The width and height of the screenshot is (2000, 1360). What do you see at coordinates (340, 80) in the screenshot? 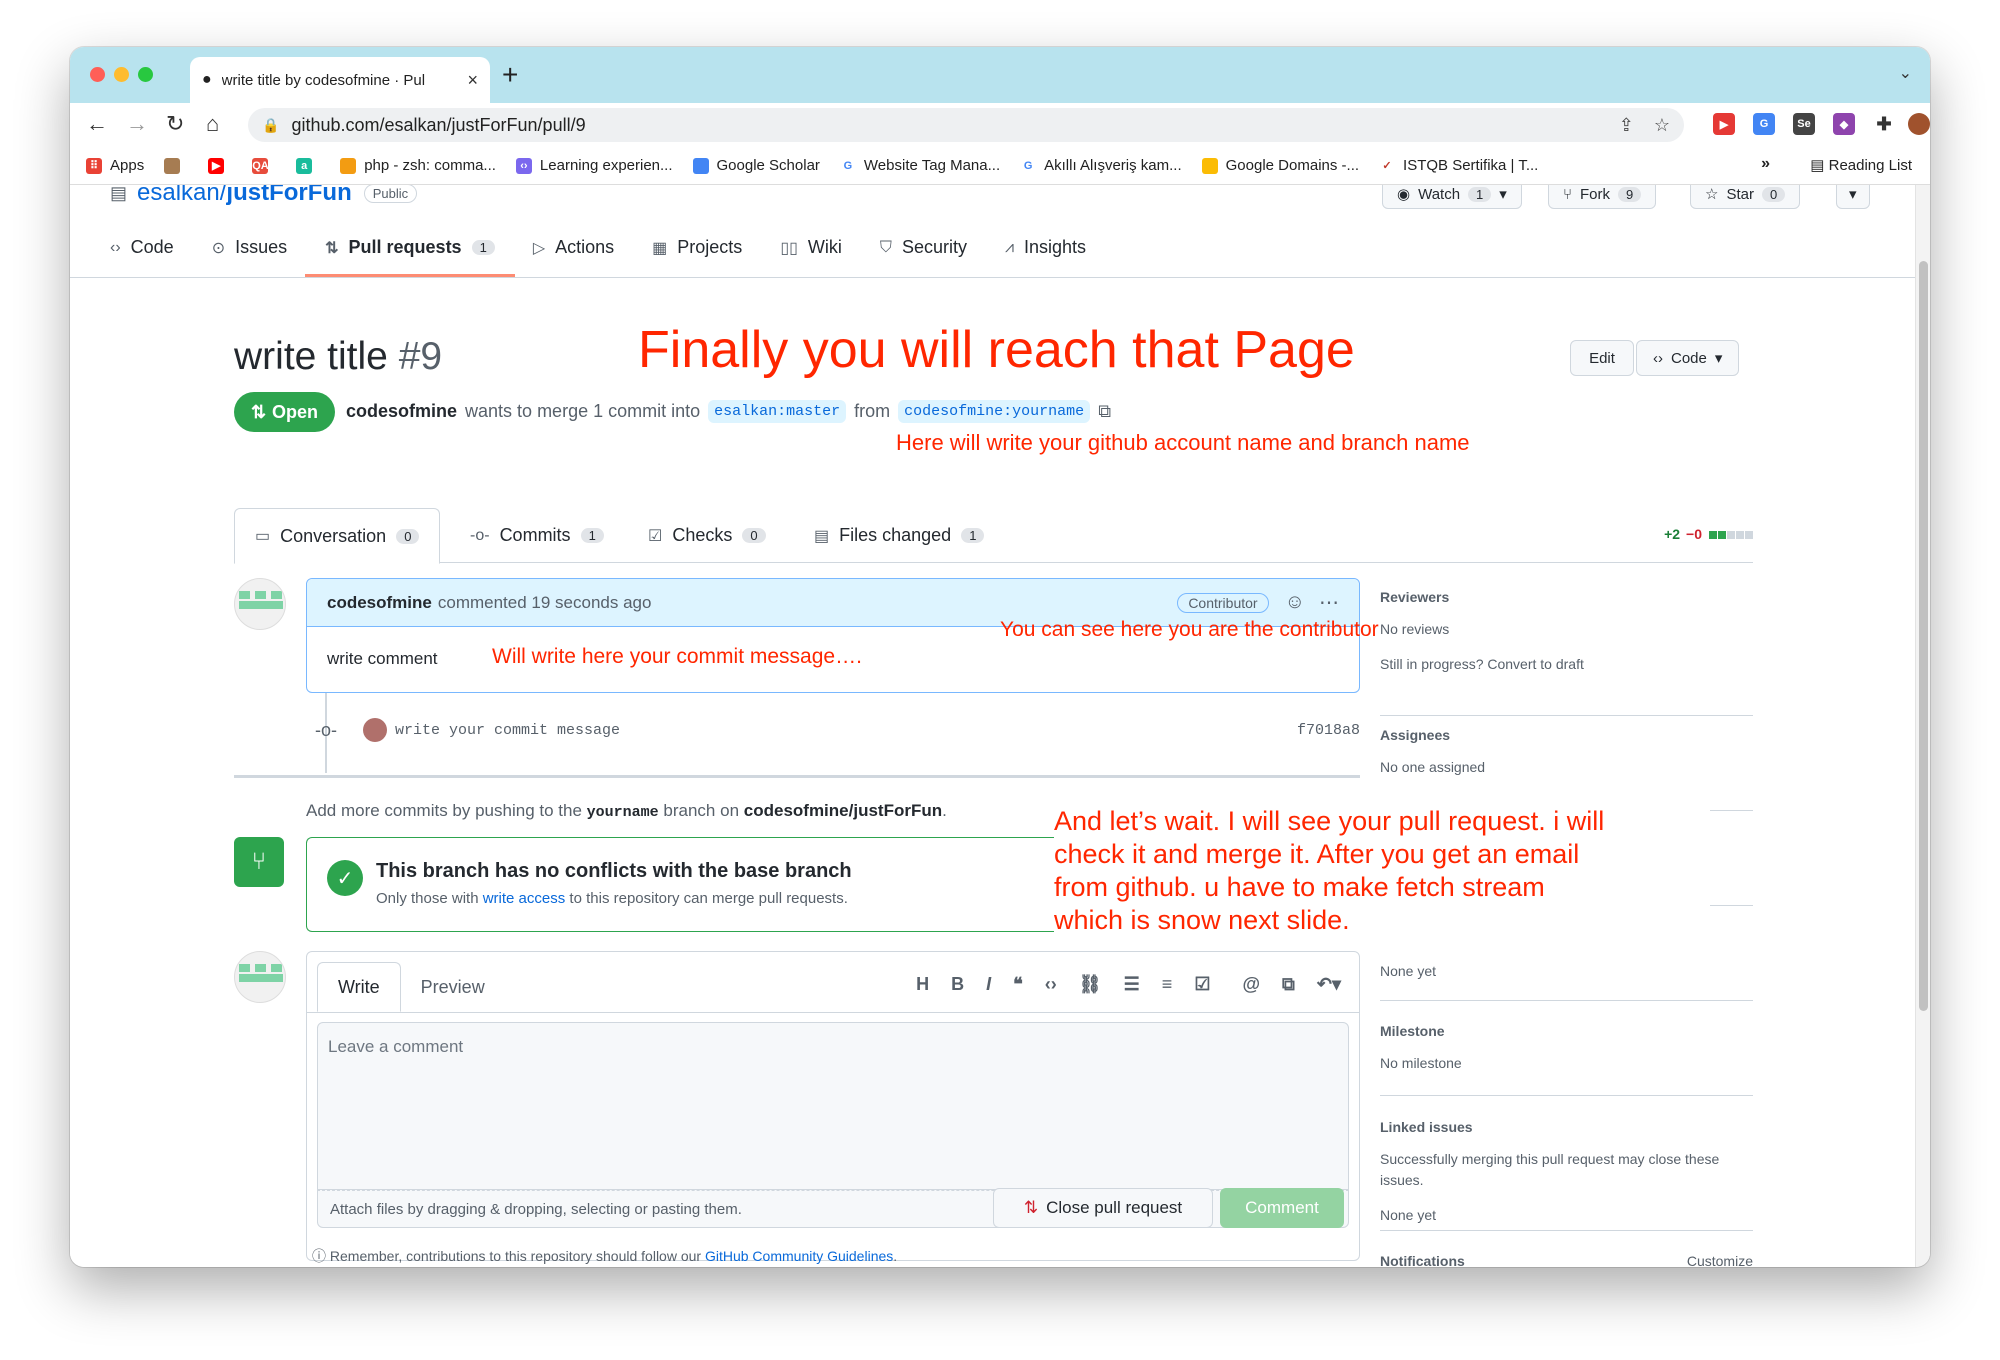
I see `browser-tab: ● write title by codesofmine · Pul ×` at bounding box center [340, 80].